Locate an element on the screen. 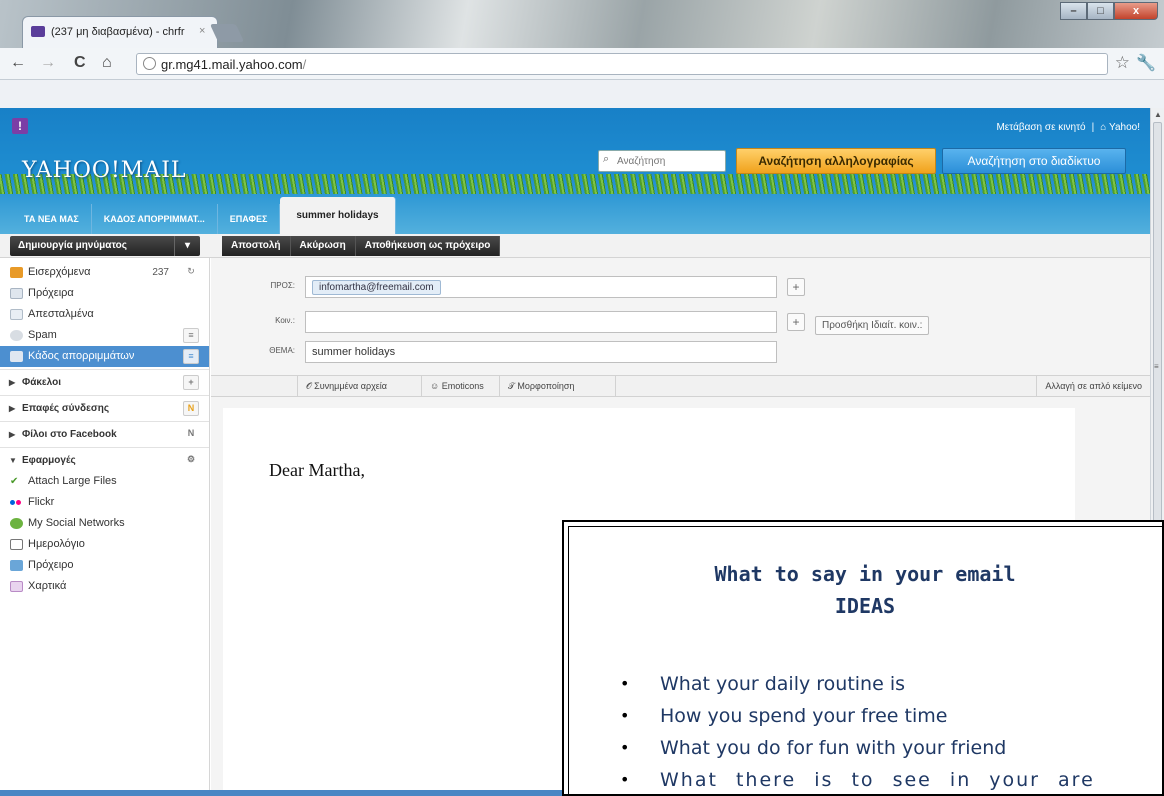 This screenshot has width=1164, height=796. sidebar-app-social-networks: My Social Networks is located at coordinates (104, 523).